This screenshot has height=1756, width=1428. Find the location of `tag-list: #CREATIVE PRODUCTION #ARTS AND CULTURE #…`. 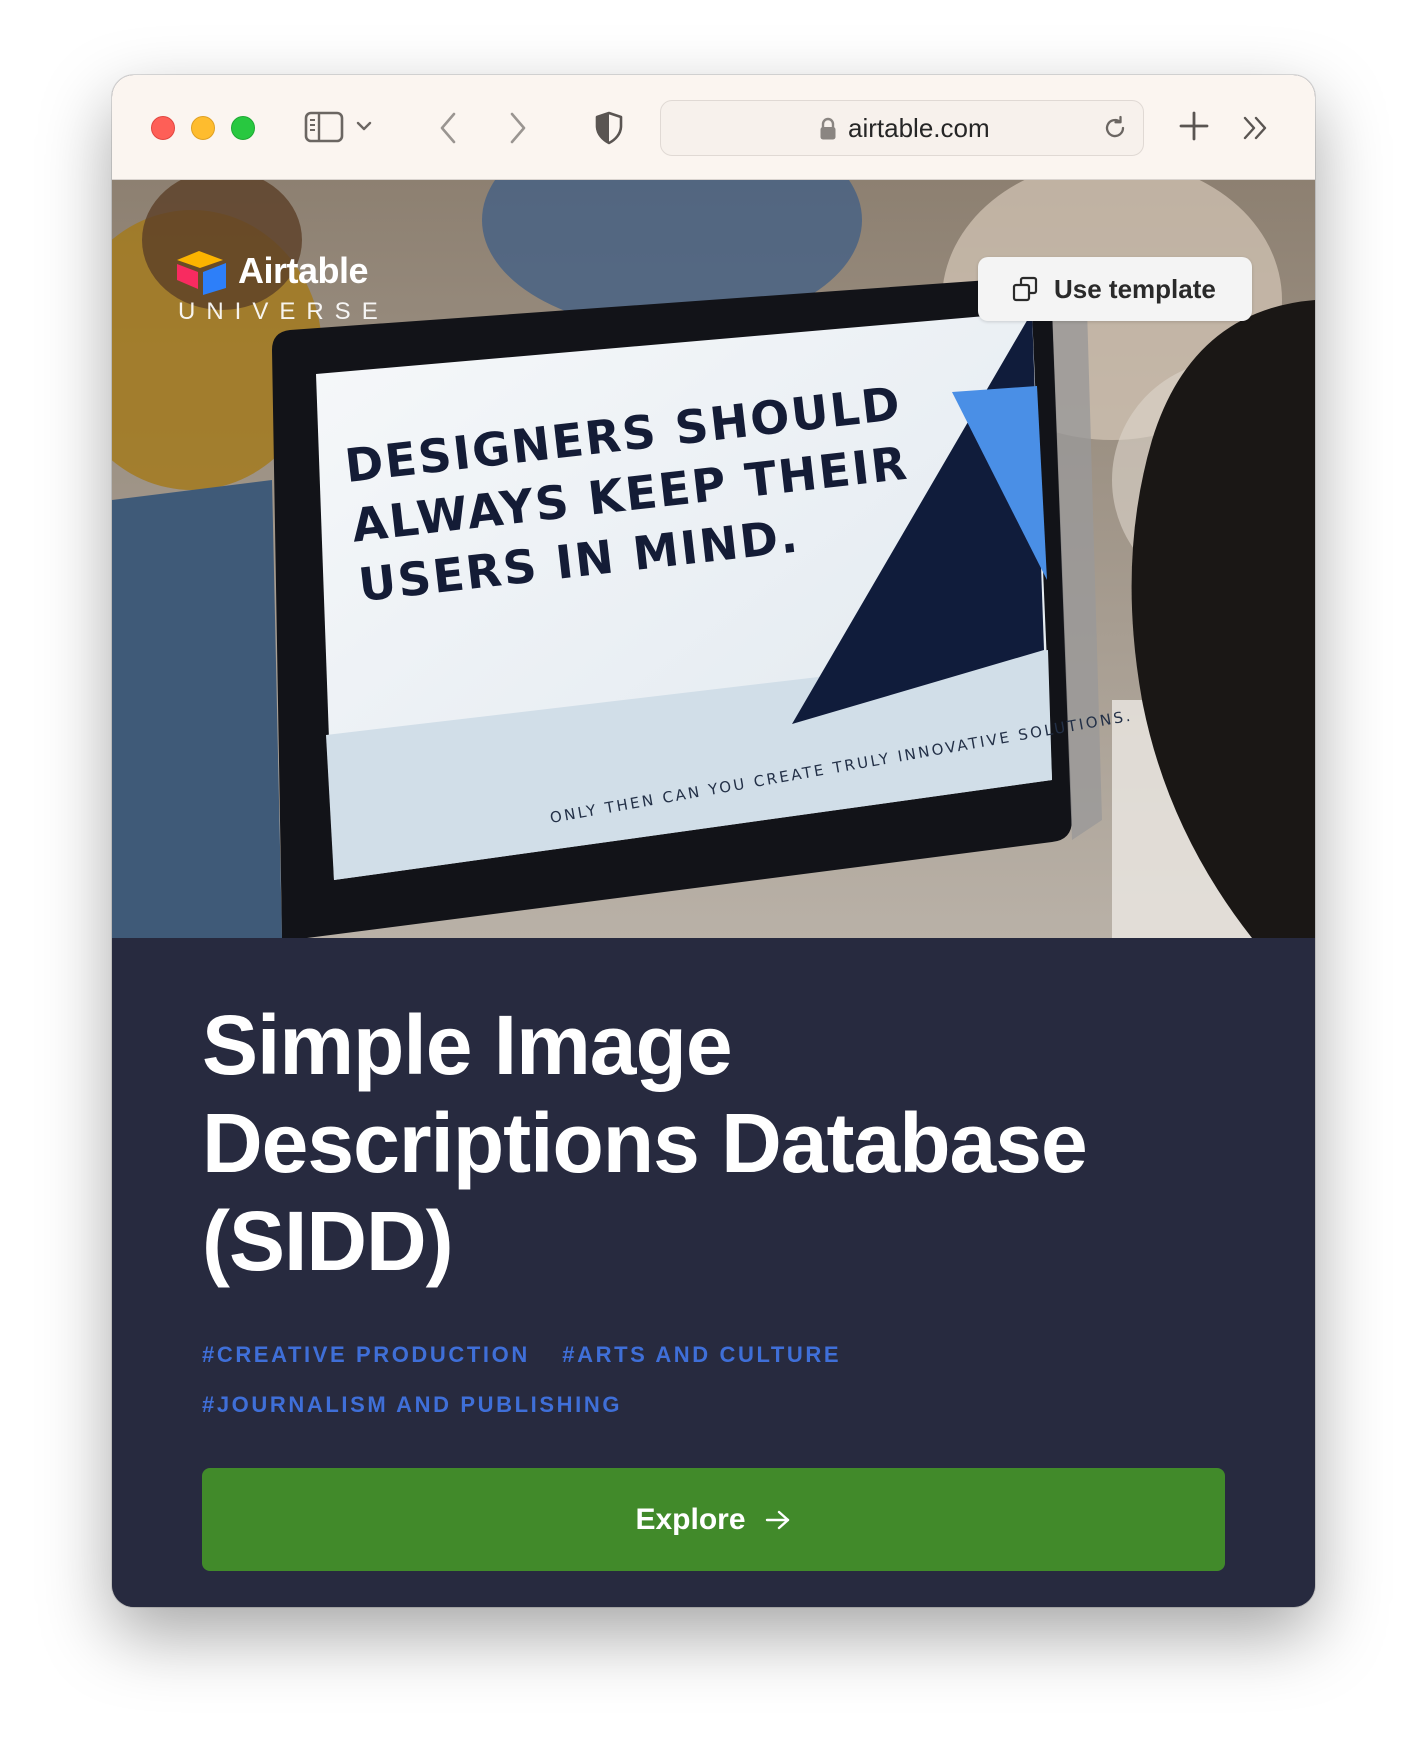

tag-list: #CREATIVE PRODUCTION #ARTS AND CULTURE #… is located at coordinates (702, 1390).